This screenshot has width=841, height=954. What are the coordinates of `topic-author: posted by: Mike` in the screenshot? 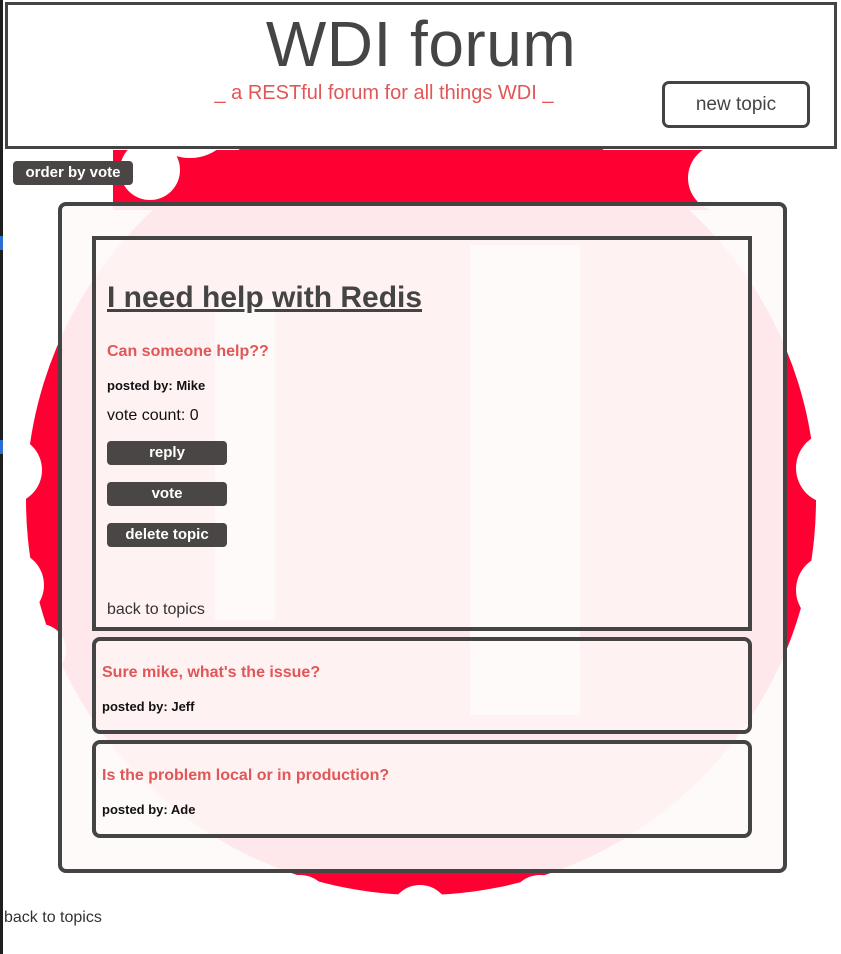 It's located at (156, 385).